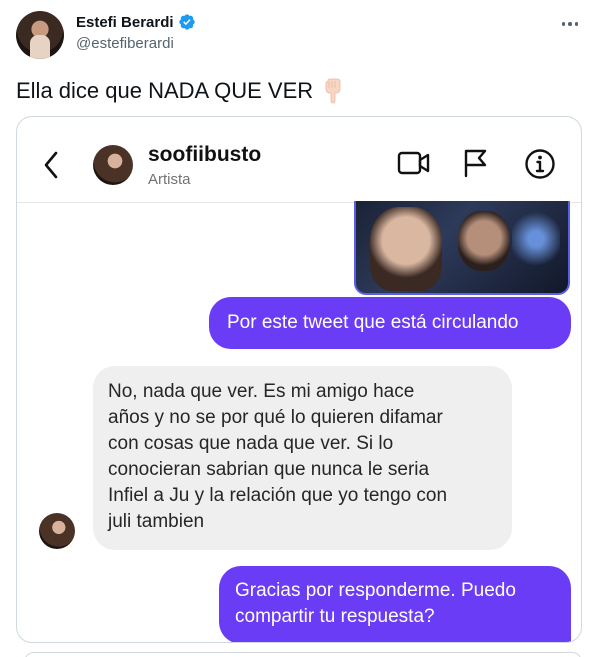  What do you see at coordinates (169, 179) in the screenshot?
I see `contact-subtitle: Artista` at bounding box center [169, 179].